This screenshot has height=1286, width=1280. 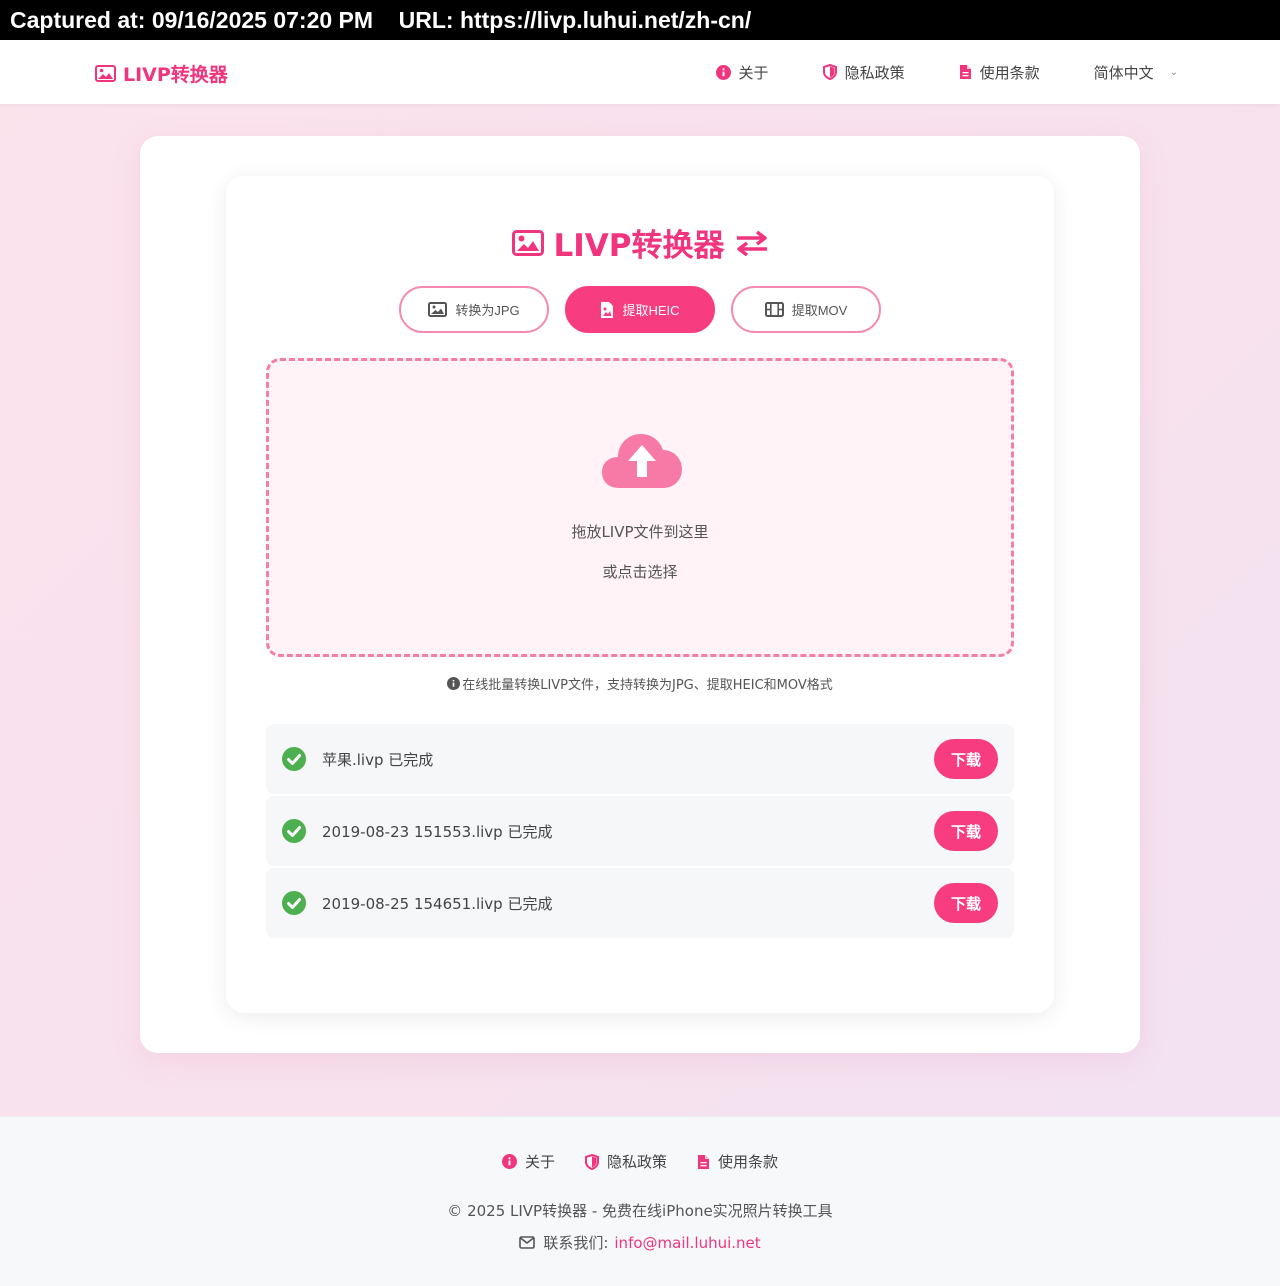 I want to click on footer-about-link: 关于, so click(x=528, y=1161).